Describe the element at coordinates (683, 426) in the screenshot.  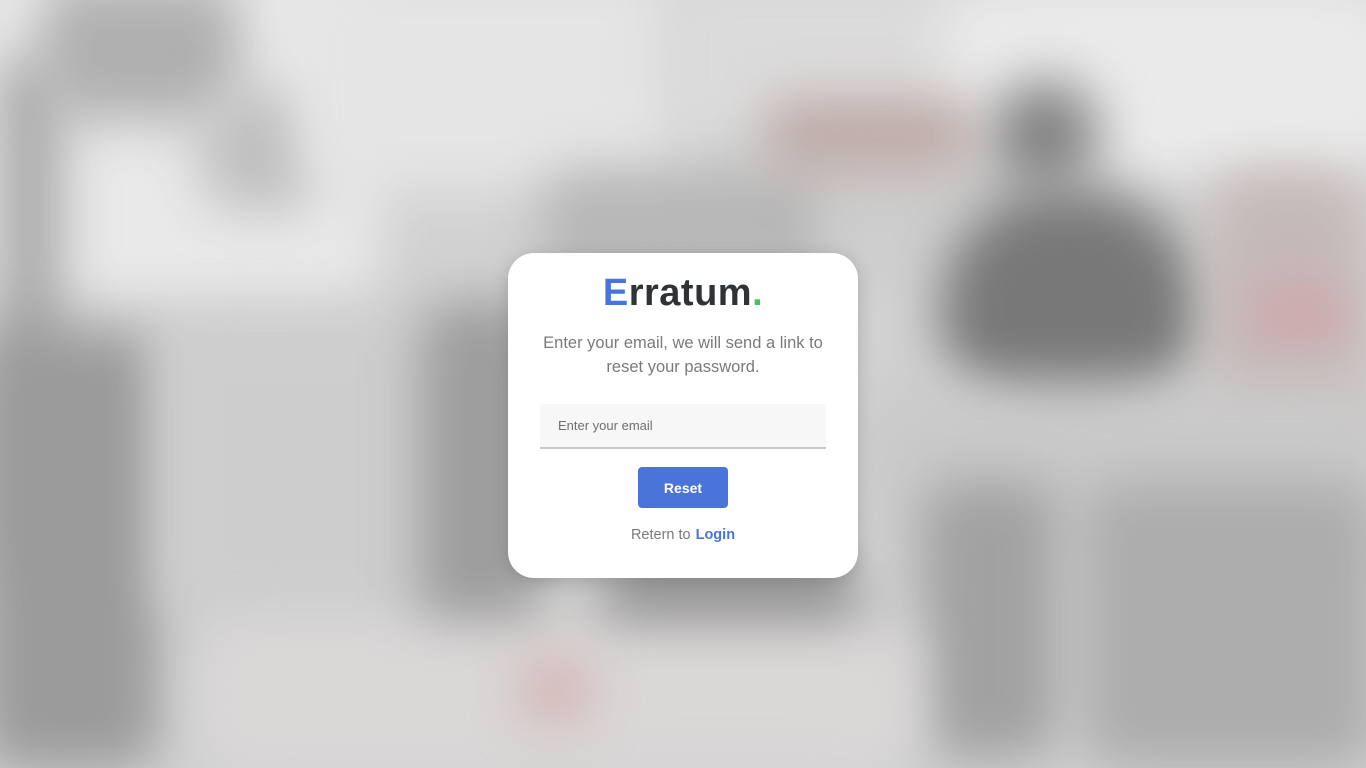
I see `email-input` at that location.